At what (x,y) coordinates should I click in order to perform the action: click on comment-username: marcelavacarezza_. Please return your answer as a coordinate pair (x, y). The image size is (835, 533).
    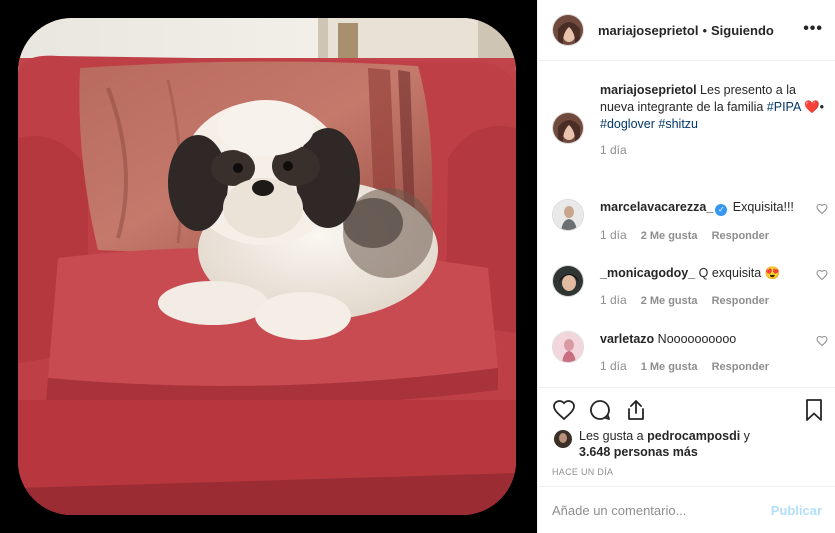
    Looking at the image, I should click on (656, 207).